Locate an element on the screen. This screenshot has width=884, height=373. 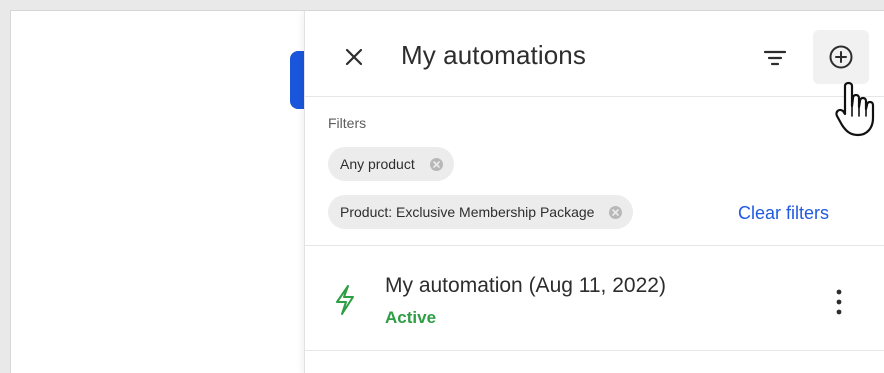
clear-filters-link: Clear filters is located at coordinates (783, 213).